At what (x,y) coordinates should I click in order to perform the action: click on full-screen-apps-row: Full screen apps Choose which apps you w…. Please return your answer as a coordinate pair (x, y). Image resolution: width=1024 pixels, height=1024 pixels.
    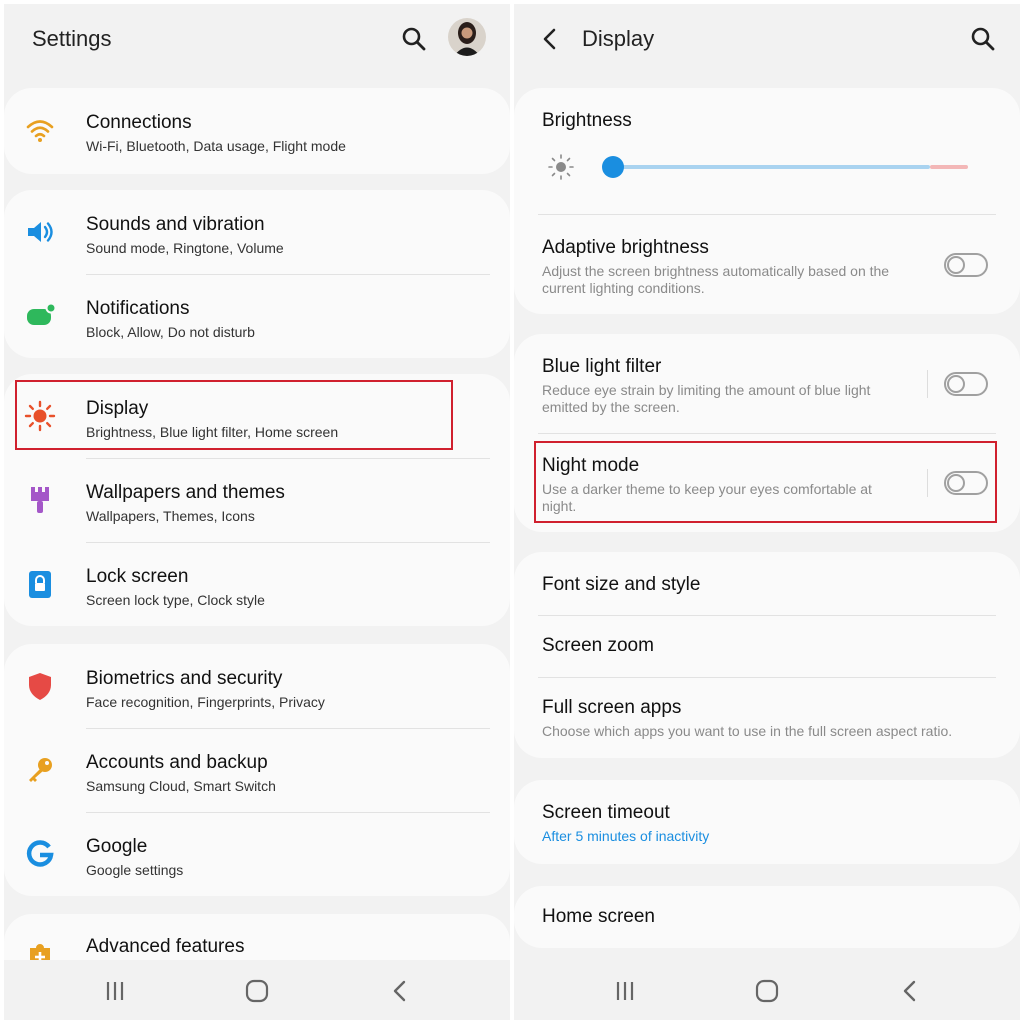
    Looking at the image, I should click on (767, 717).